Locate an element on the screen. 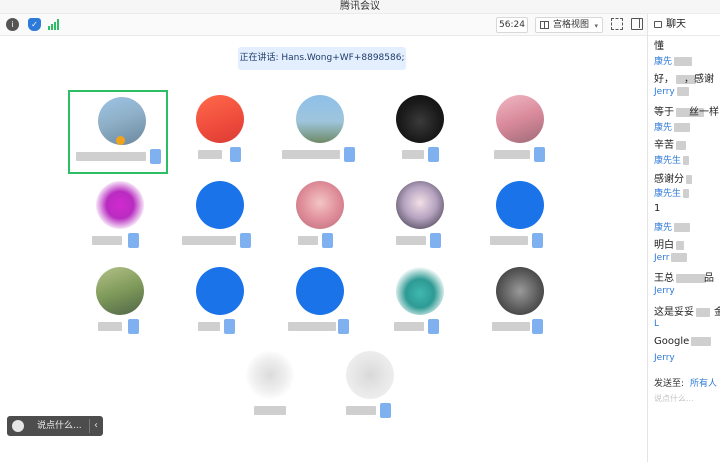  chat-header: 聊天 is located at coordinates (684, 25).